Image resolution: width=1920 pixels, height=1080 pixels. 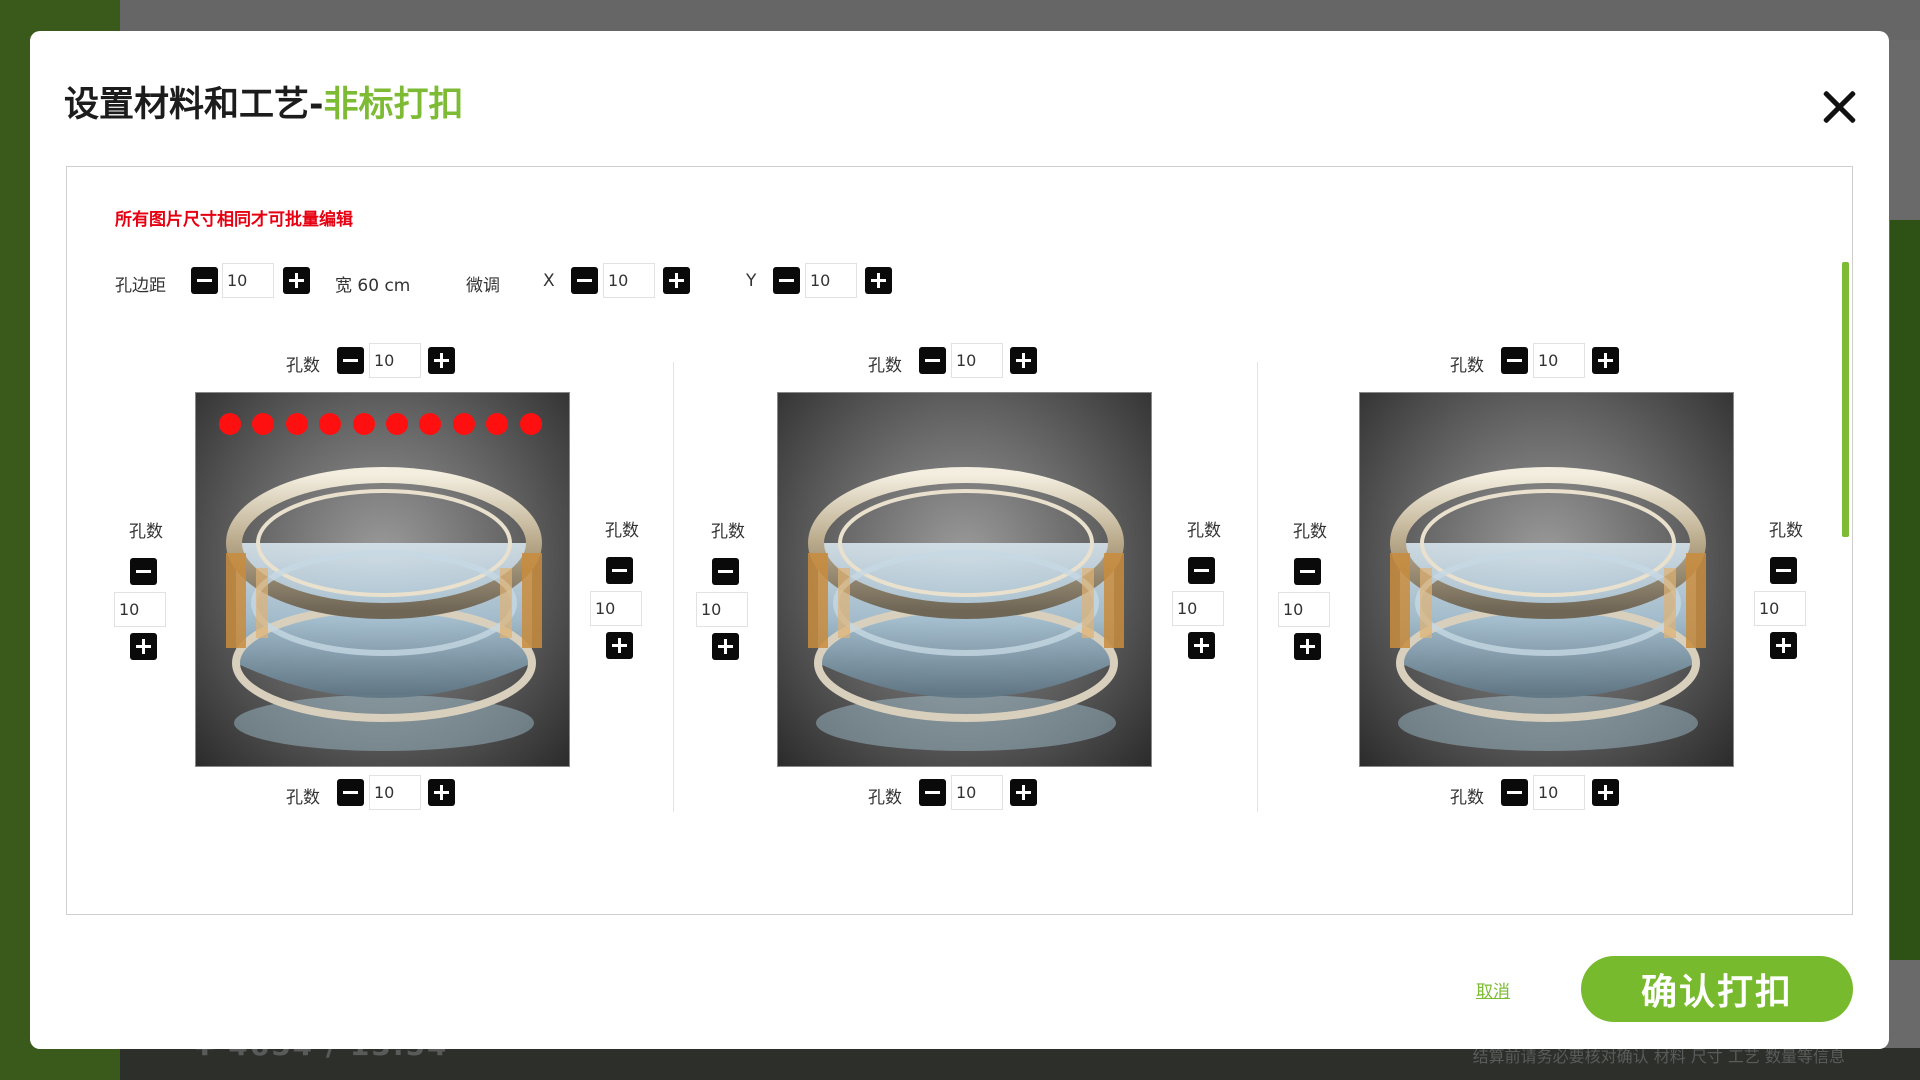 I want to click on modal-title-main: 设置材料和工艺-, so click(x=194, y=105).